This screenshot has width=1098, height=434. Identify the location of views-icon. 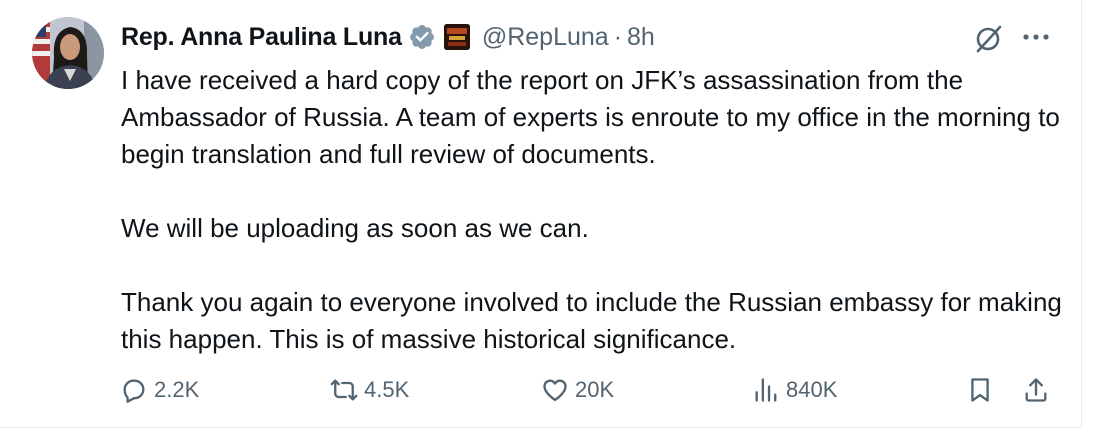
(766, 390).